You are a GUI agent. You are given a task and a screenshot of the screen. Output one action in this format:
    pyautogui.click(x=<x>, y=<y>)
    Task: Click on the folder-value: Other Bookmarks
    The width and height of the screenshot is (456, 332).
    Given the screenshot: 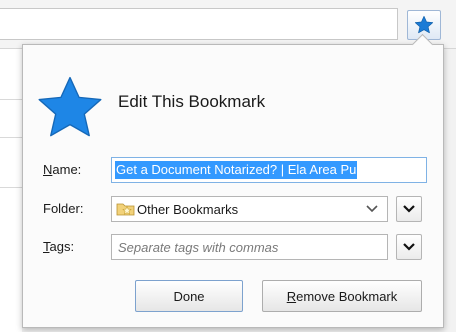 What is the action you would take?
    pyautogui.click(x=188, y=209)
    